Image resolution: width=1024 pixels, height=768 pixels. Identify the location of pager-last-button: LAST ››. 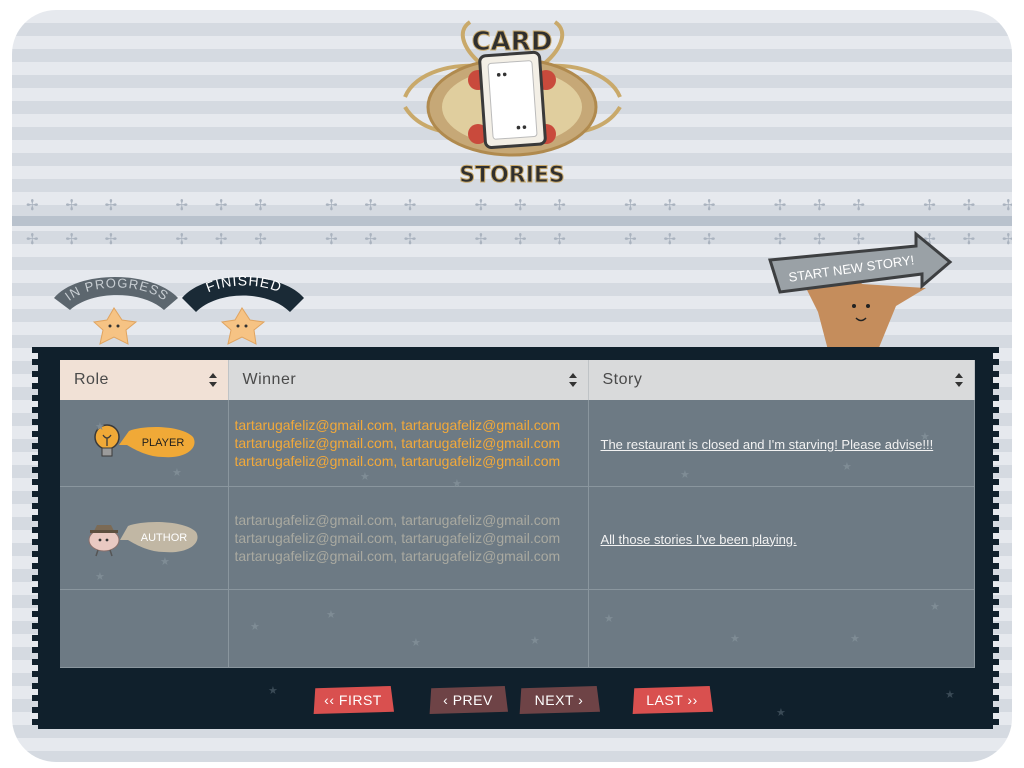
(672, 700).